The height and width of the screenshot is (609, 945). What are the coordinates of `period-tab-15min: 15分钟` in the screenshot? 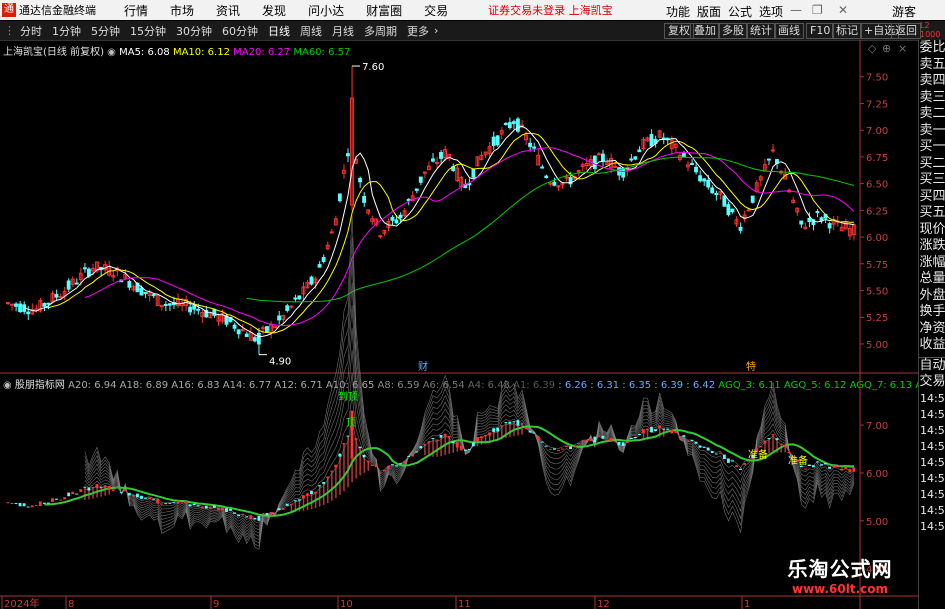 It's located at (148, 31).